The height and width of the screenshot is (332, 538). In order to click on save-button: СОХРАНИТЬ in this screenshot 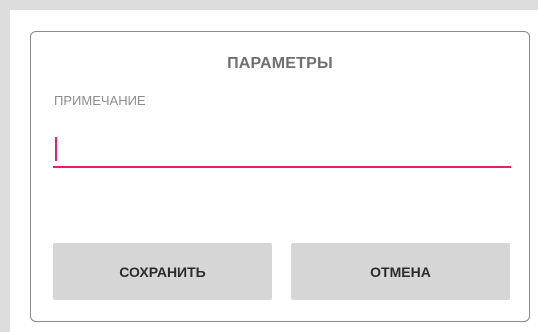, I will do `click(162, 271)`.